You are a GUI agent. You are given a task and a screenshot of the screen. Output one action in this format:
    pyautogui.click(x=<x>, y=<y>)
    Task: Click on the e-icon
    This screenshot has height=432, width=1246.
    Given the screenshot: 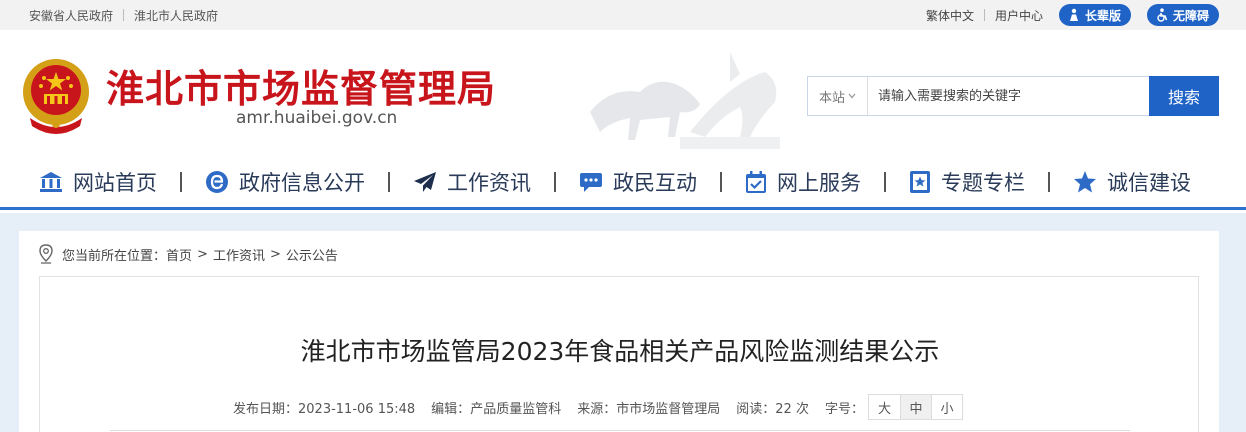 What is the action you would take?
    pyautogui.click(x=217, y=181)
    